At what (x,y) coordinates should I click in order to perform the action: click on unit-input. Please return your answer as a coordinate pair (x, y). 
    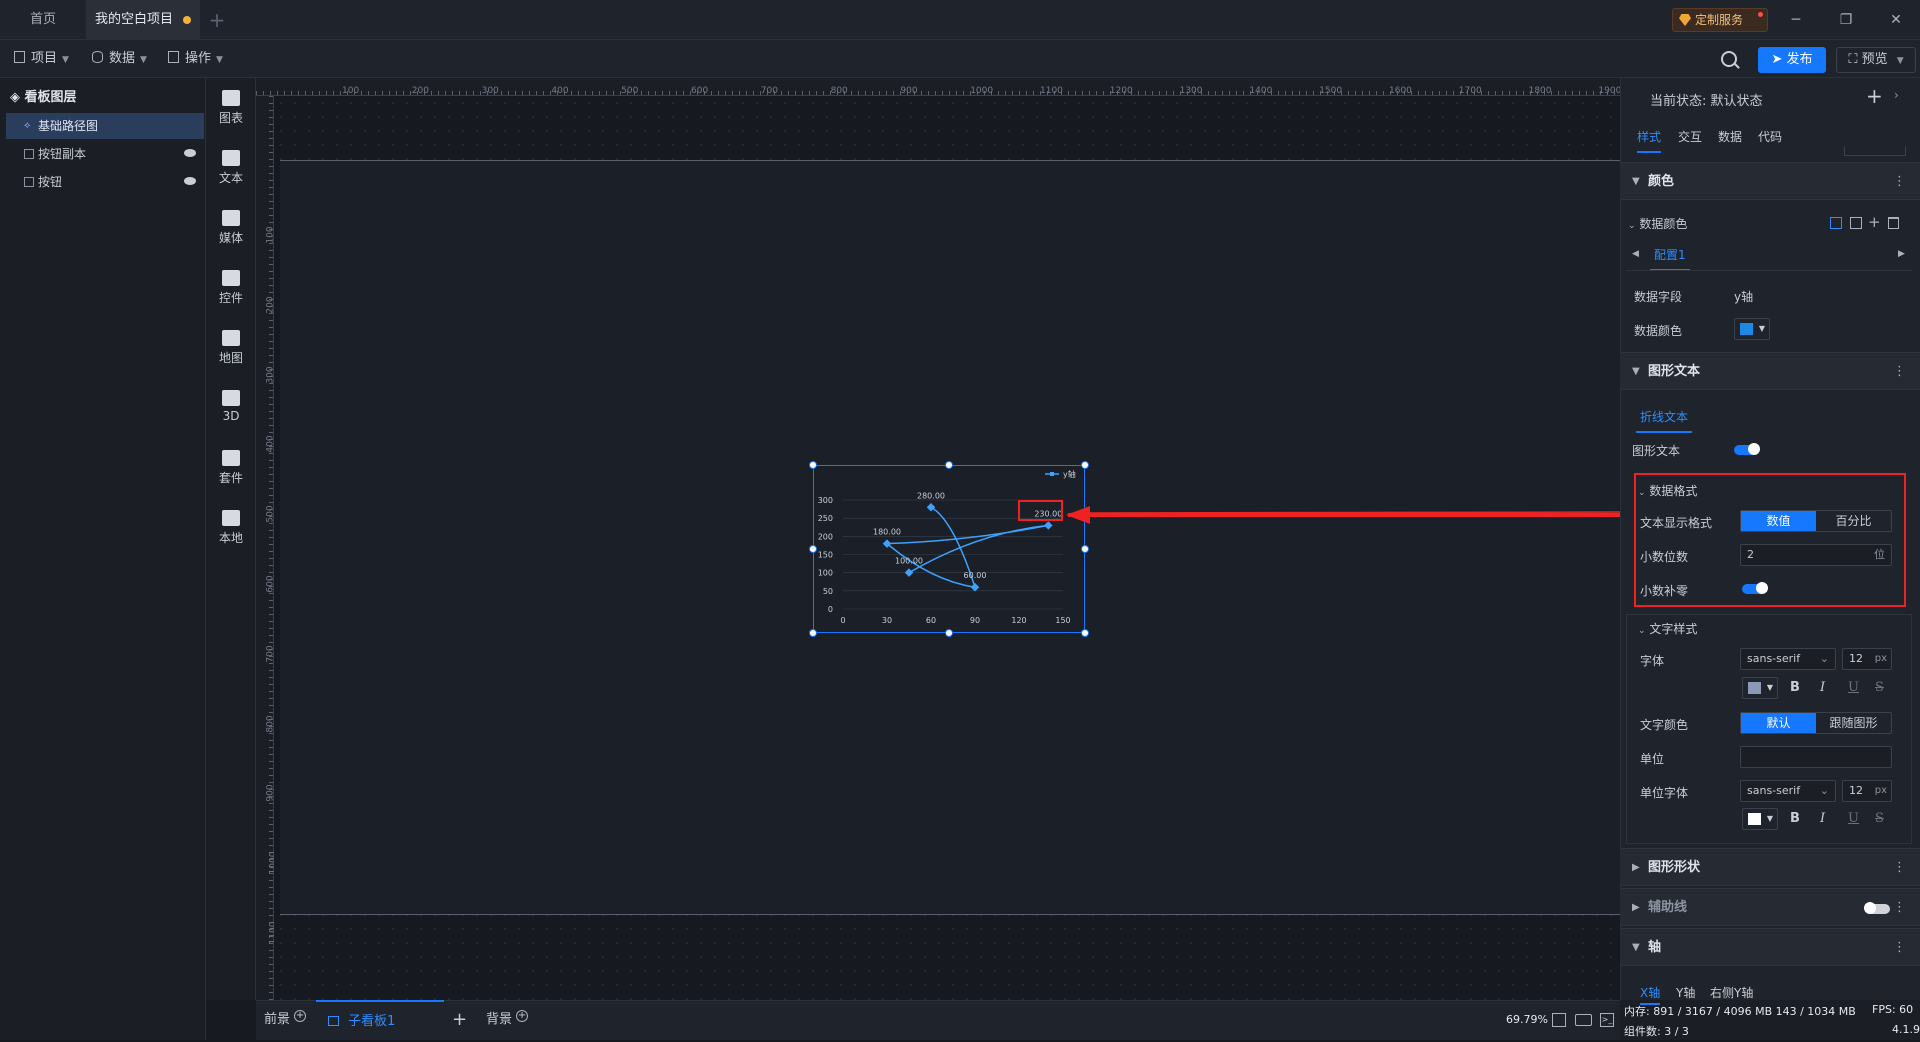
    Looking at the image, I should click on (1816, 757).